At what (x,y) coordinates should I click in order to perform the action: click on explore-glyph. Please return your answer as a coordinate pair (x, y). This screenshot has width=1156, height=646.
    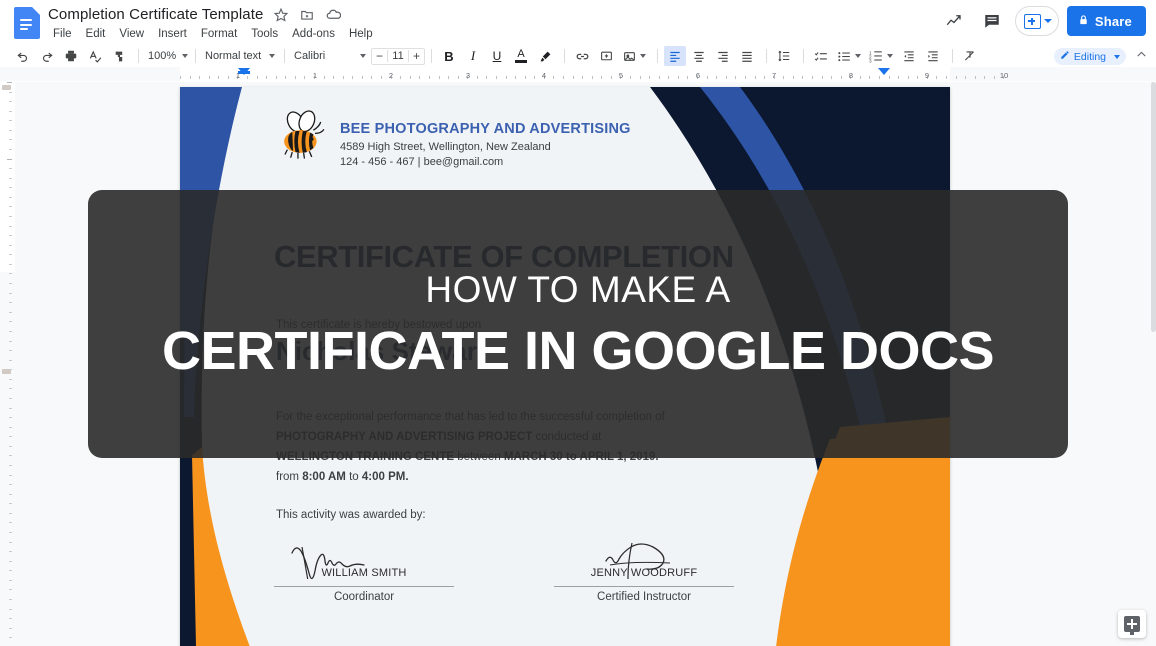
    Looking at the image, I should click on (1132, 625).